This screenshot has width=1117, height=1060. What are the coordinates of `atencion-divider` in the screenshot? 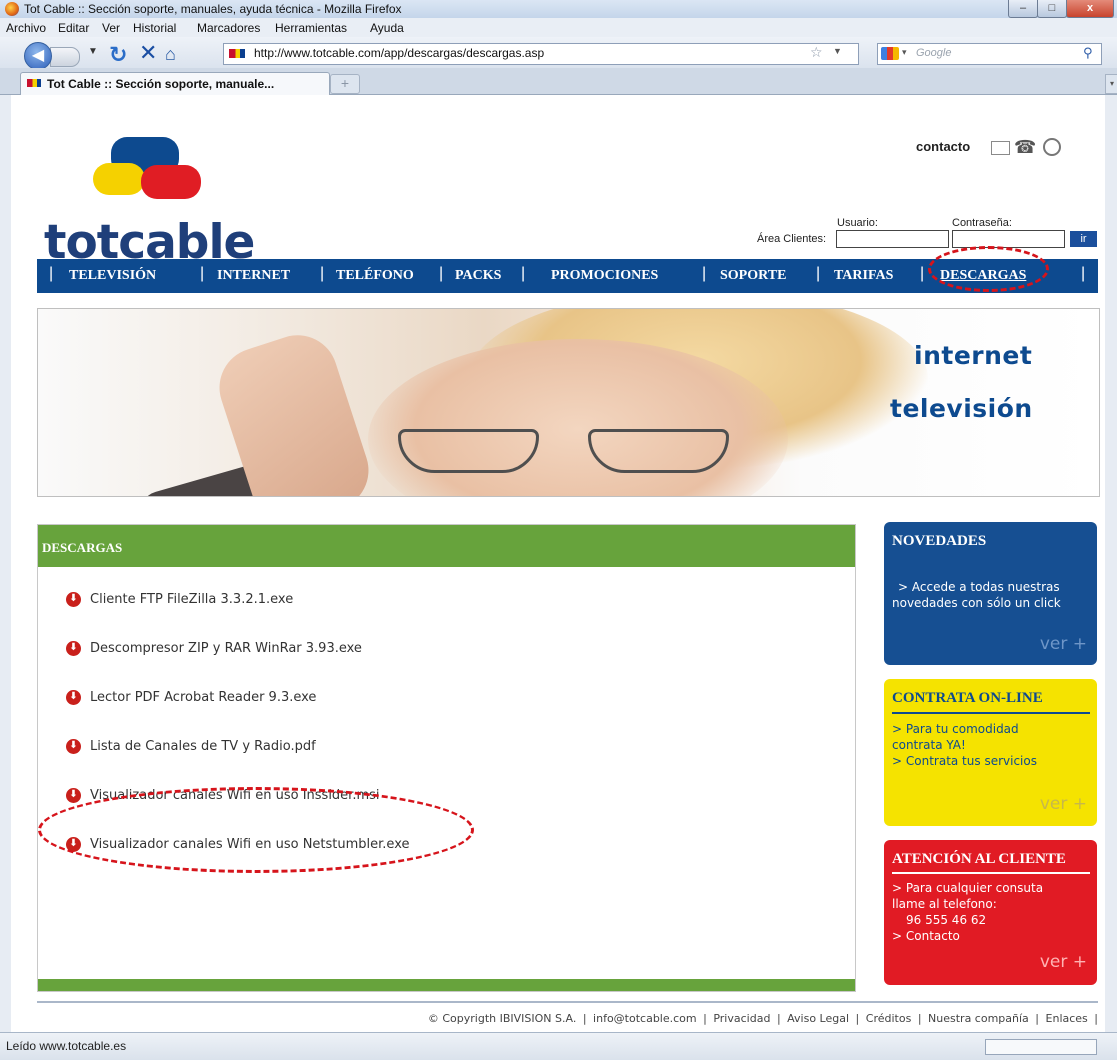 It's located at (991, 873).